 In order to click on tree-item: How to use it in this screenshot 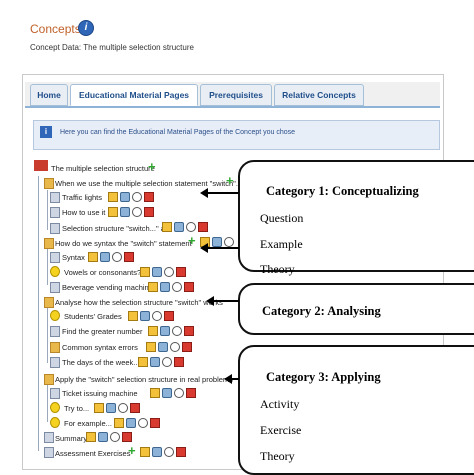, I will do `click(83, 212)`.